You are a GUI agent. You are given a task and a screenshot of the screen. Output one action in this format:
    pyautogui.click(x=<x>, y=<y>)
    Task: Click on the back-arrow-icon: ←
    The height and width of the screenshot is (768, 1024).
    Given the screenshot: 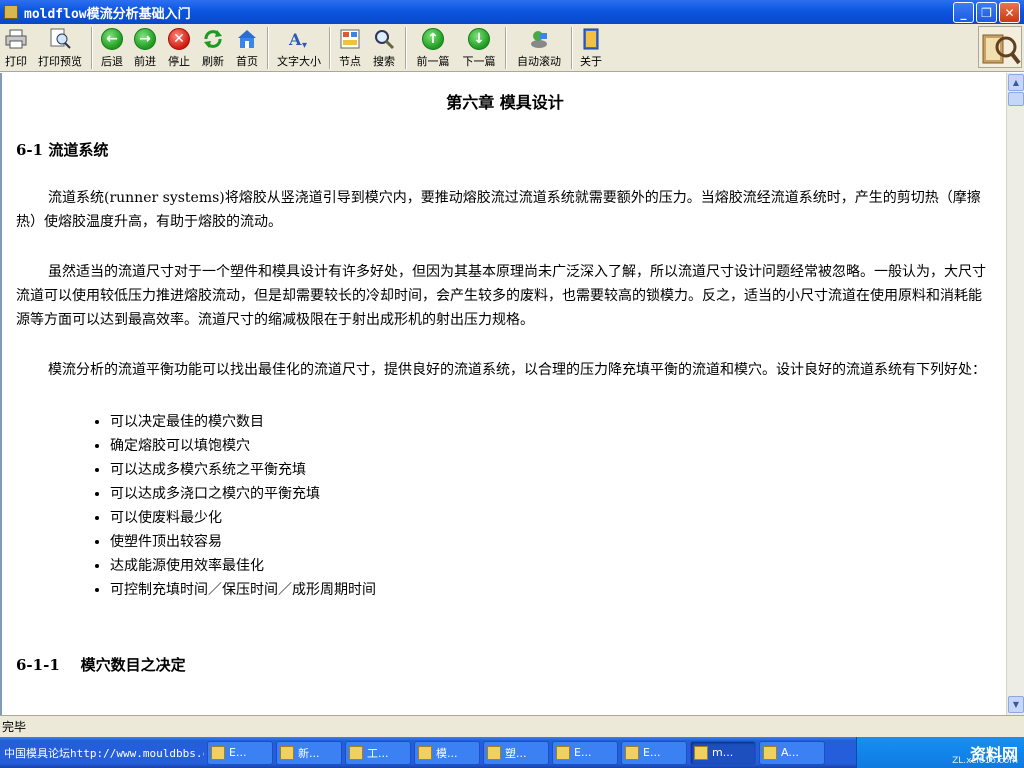 What is the action you would take?
    pyautogui.click(x=112, y=39)
    